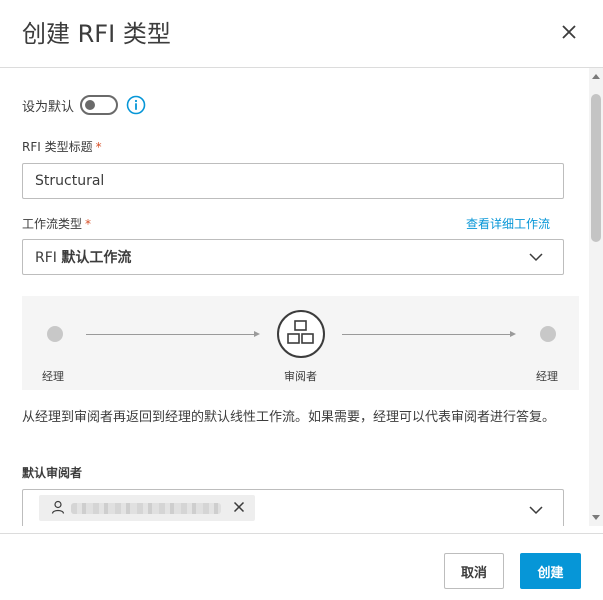  What do you see at coordinates (90, 105) in the screenshot?
I see `toggle-knob` at bounding box center [90, 105].